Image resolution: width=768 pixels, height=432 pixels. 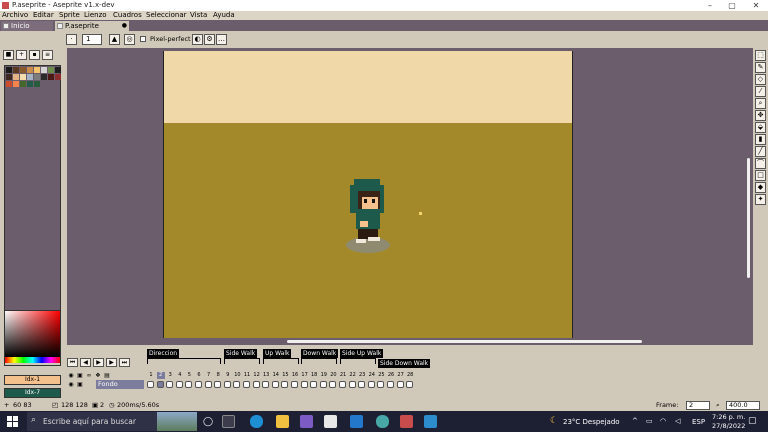 I want to click on line-tool-icon: ╱, so click(x=760, y=151).